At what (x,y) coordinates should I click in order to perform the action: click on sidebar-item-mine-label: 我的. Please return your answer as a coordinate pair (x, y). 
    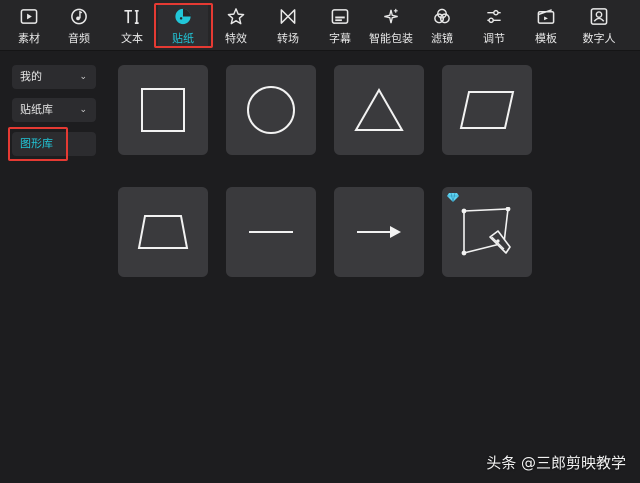
    Looking at the image, I should click on (31, 76).